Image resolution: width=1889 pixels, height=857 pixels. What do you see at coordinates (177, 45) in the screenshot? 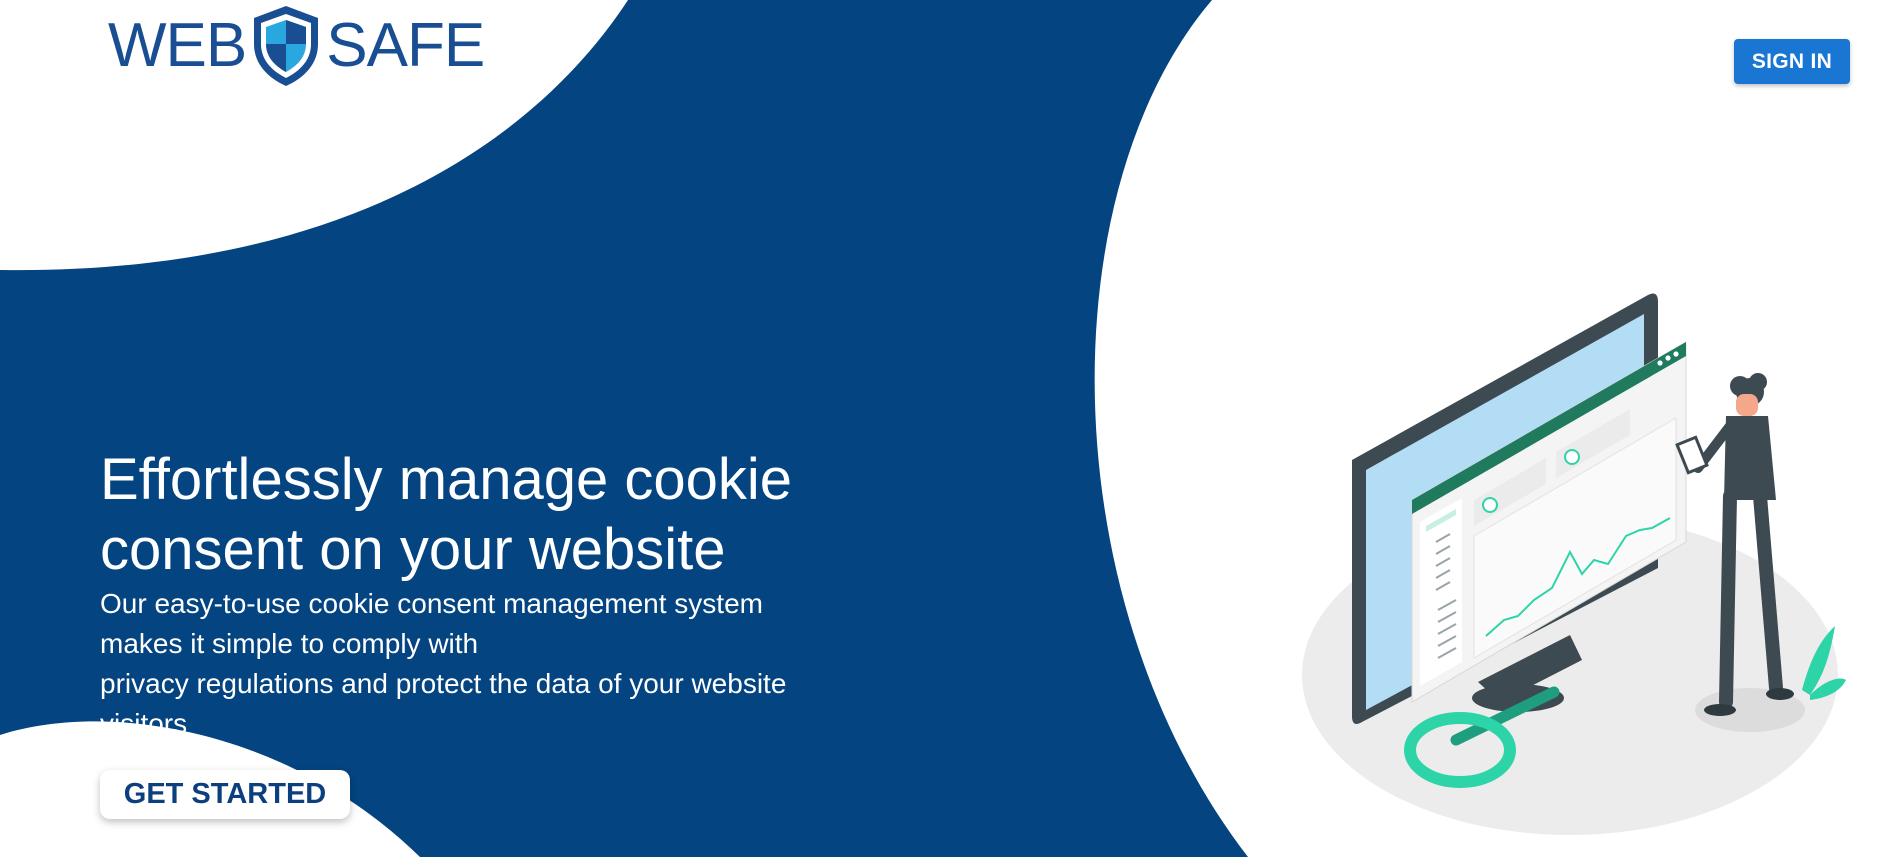
I see `logo-text-web: WEB` at bounding box center [177, 45].